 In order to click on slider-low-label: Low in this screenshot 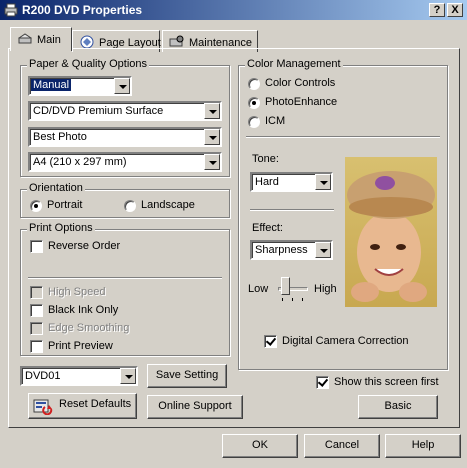, I will do `click(258, 289)`.